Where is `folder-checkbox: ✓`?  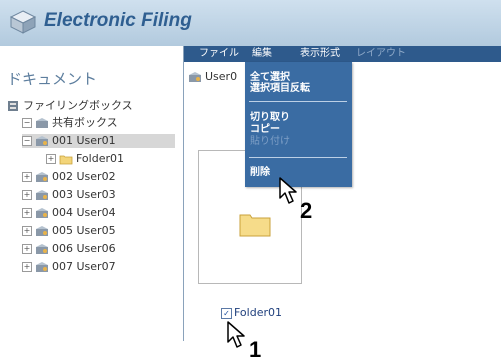
folder-checkbox: ✓ is located at coordinates (226, 313).